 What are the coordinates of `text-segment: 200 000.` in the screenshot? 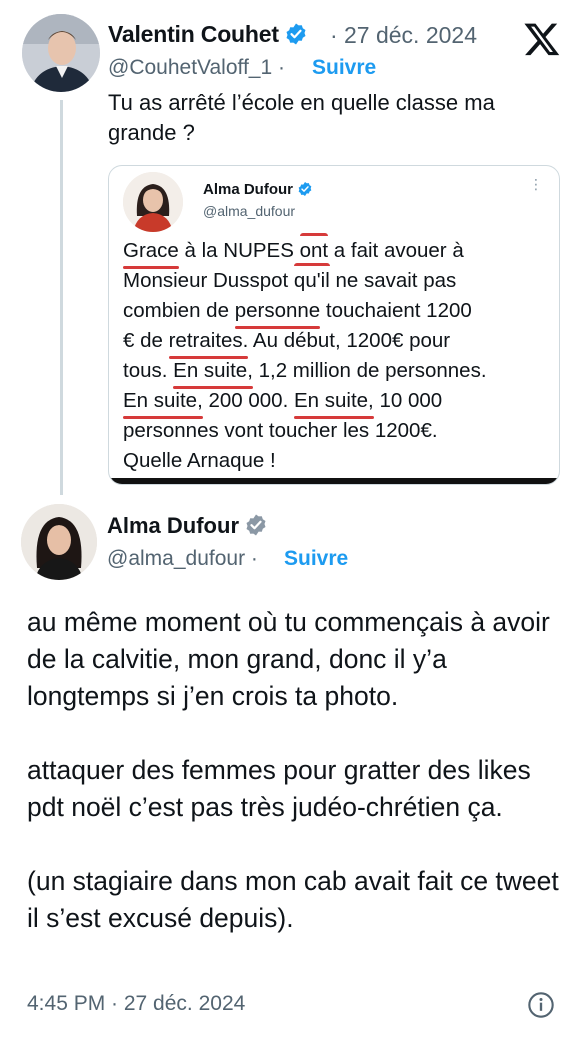 It's located at (248, 400).